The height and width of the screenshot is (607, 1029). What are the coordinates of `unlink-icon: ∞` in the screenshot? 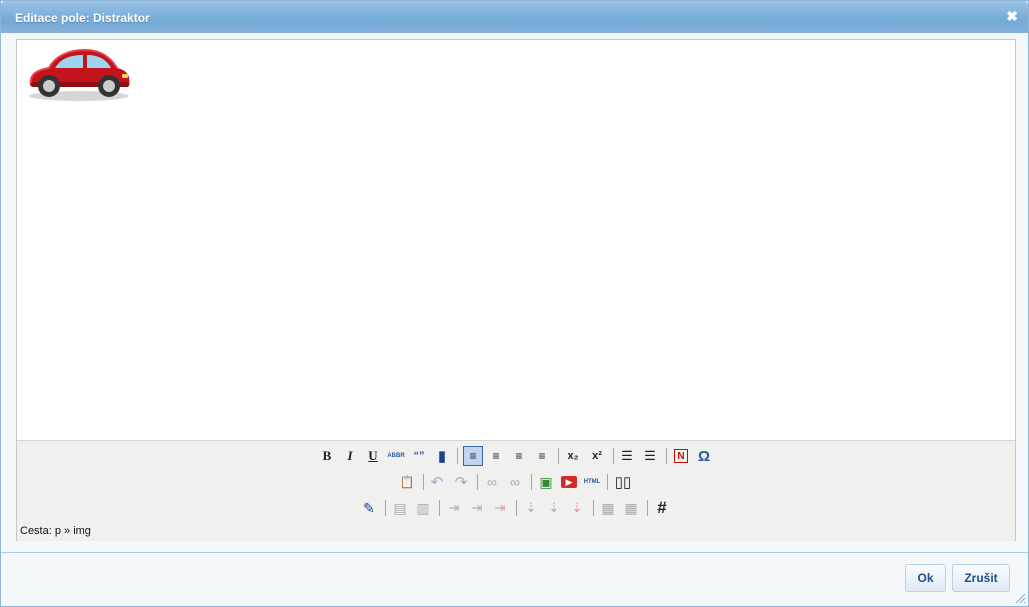 It's located at (515, 482).